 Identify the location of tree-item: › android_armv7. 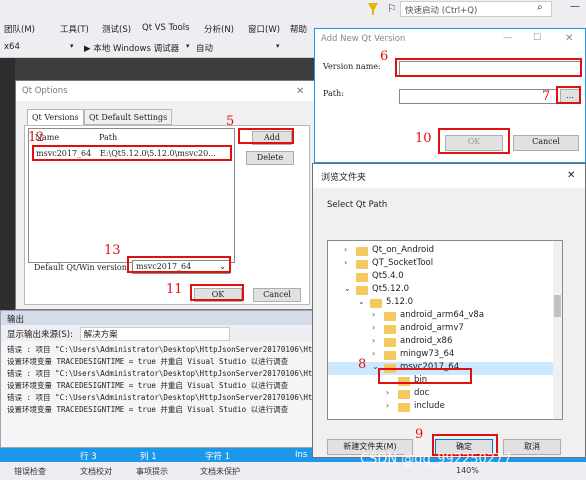
(440, 329).